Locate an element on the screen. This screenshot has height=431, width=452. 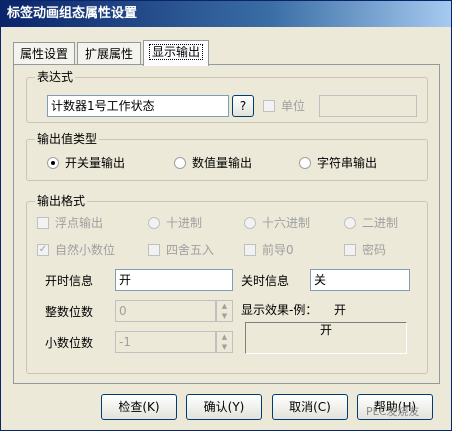
off-info-label: 关时信息 is located at coordinates (265, 281).